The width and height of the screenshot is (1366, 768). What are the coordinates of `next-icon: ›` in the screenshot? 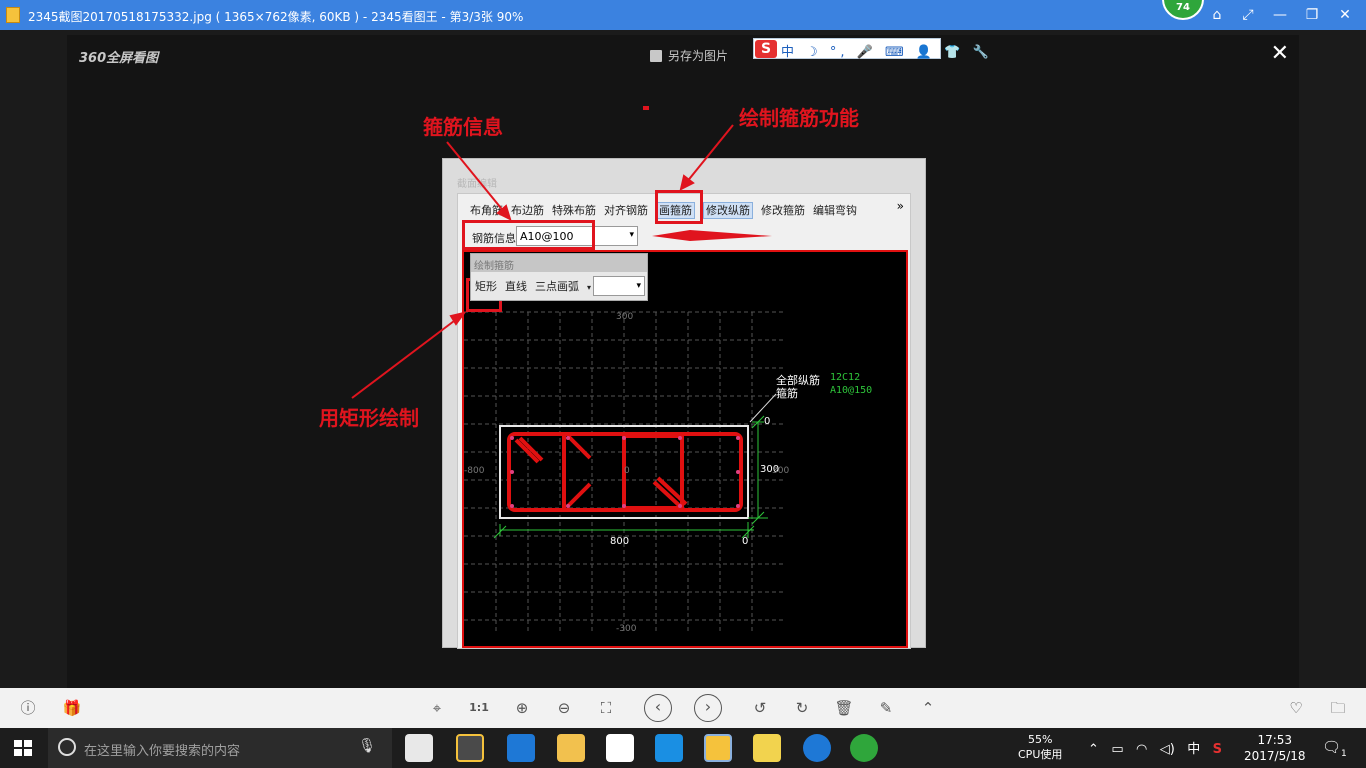 It's located at (708, 708).